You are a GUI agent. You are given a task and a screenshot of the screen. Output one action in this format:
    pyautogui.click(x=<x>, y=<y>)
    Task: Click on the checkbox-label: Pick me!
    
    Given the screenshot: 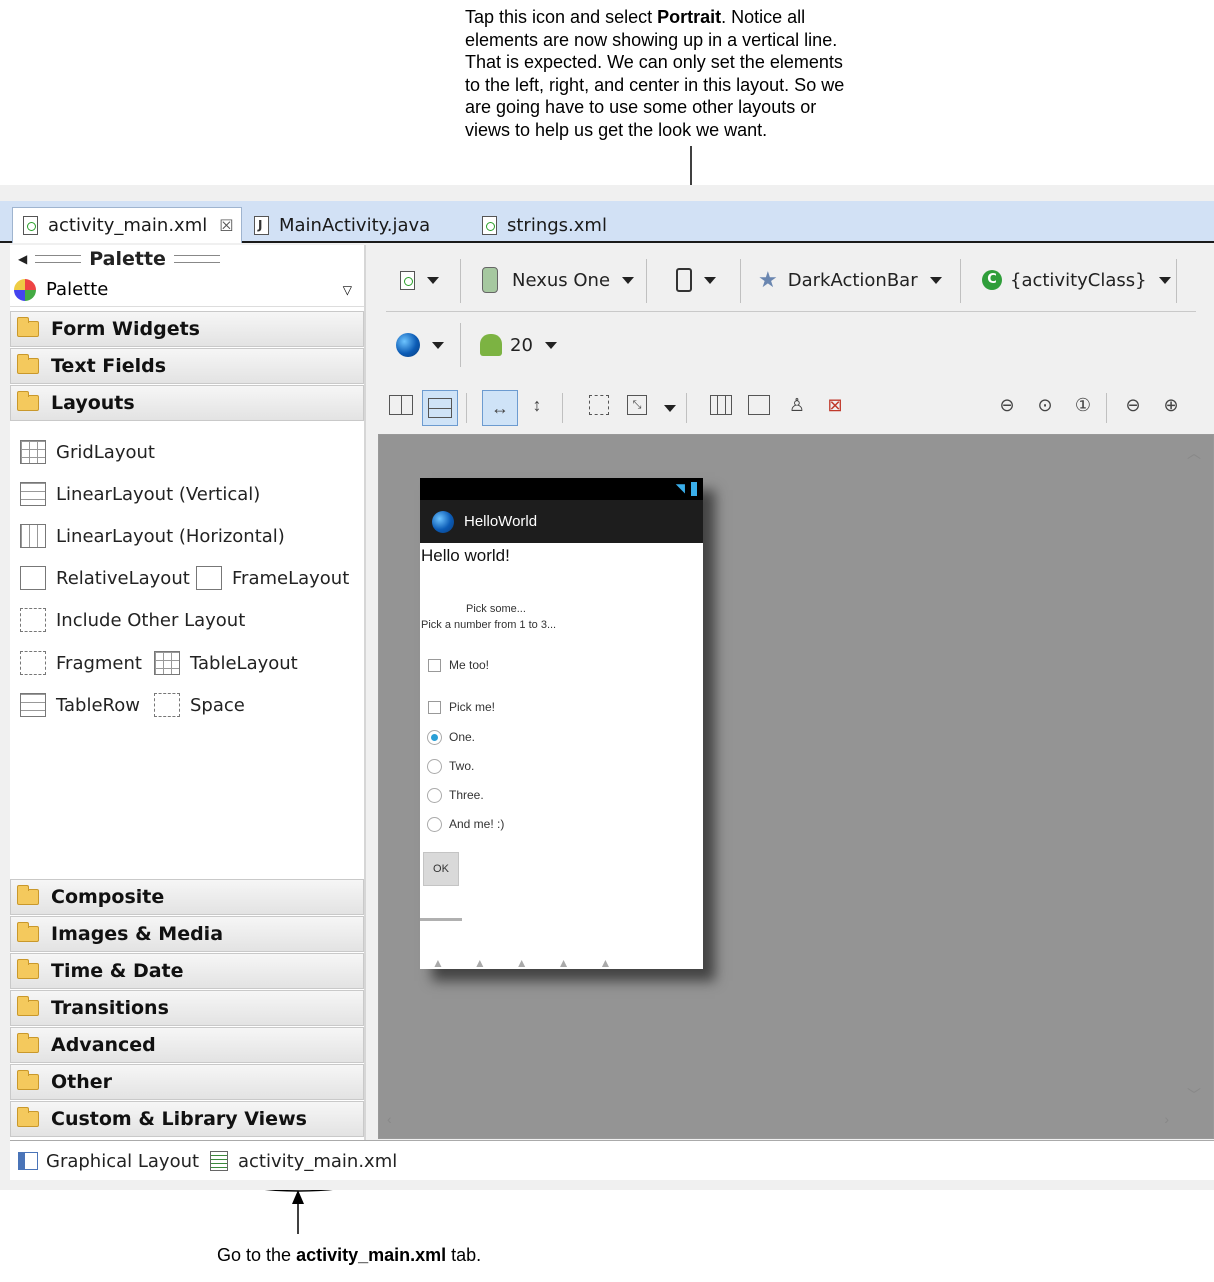 What is the action you would take?
    pyautogui.click(x=472, y=707)
    